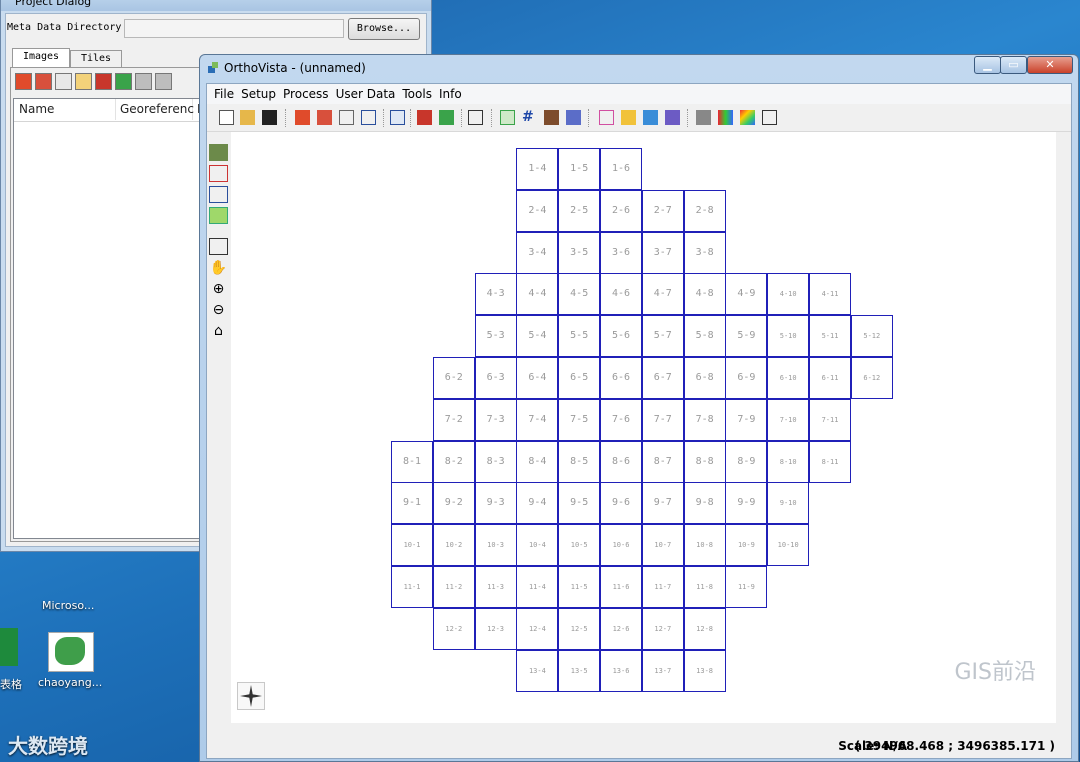 This screenshot has height=762, width=1080. What do you see at coordinates (218, 289) in the screenshot?
I see `zoom-in-icon: ⊕` at bounding box center [218, 289].